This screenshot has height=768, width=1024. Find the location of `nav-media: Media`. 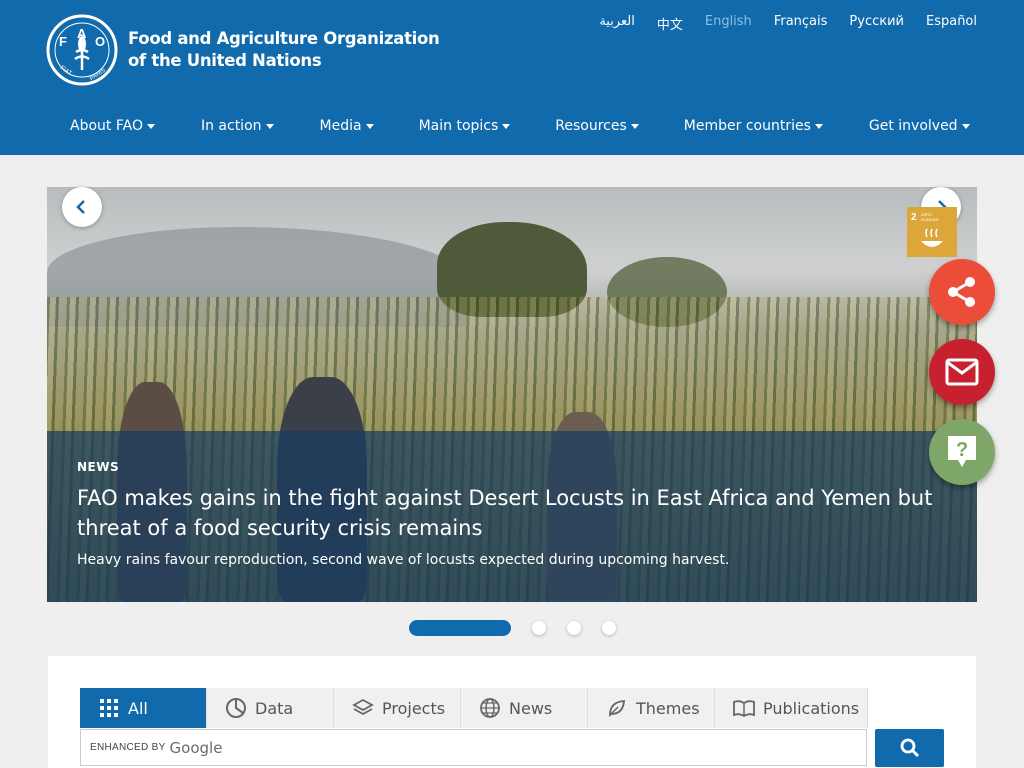

nav-media: Media is located at coordinates (347, 126).